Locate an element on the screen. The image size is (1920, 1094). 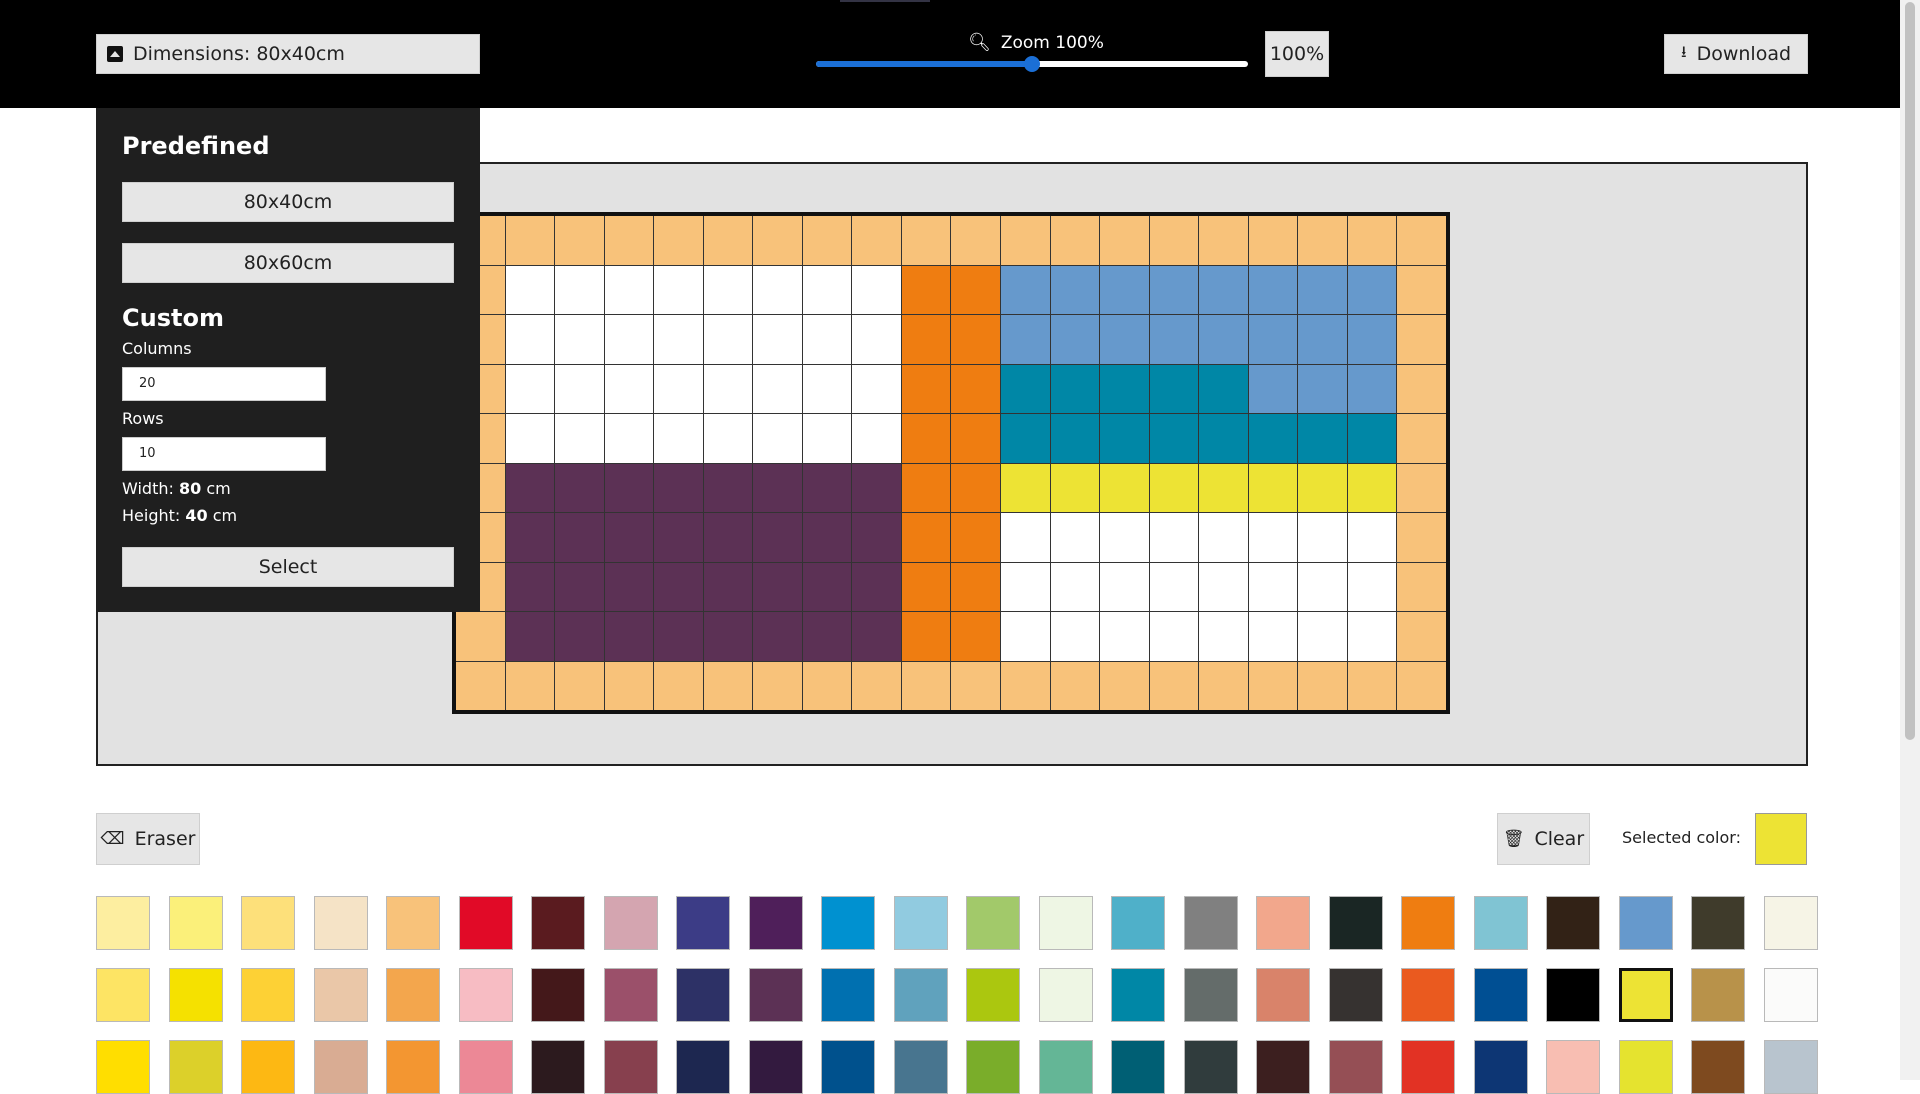
dimensions-button: Dimensions: 80x40cm is located at coordinates (288, 54).